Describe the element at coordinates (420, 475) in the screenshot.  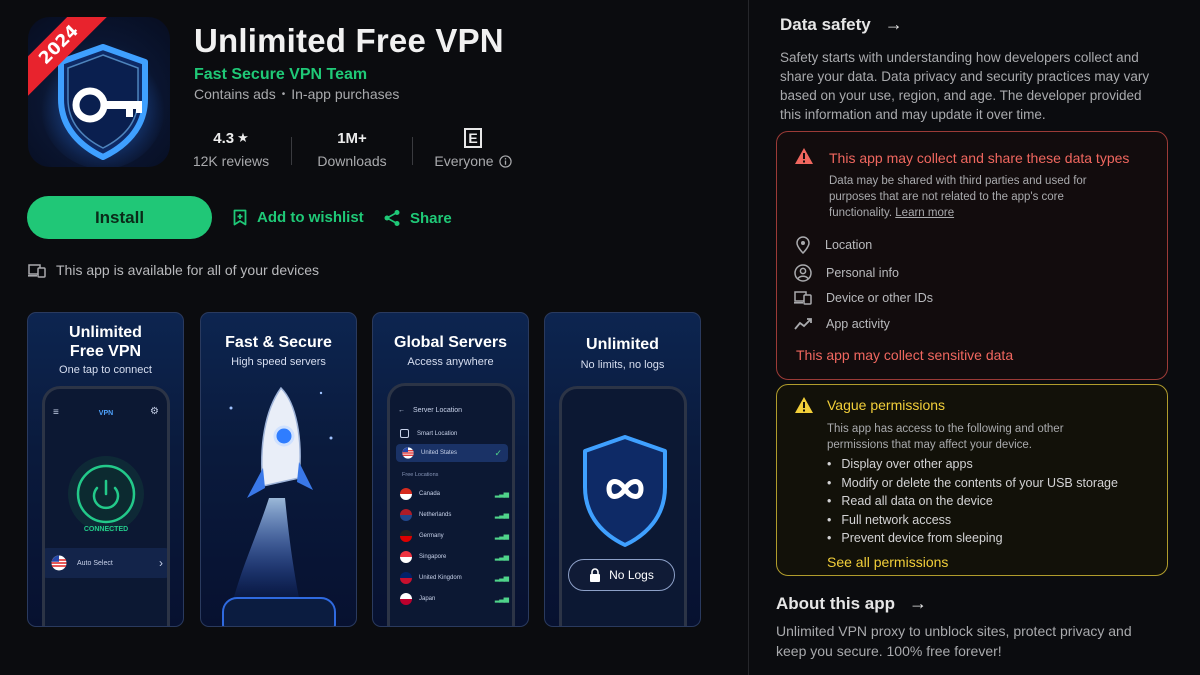
I see `free-locations-label: Free Locations` at that location.